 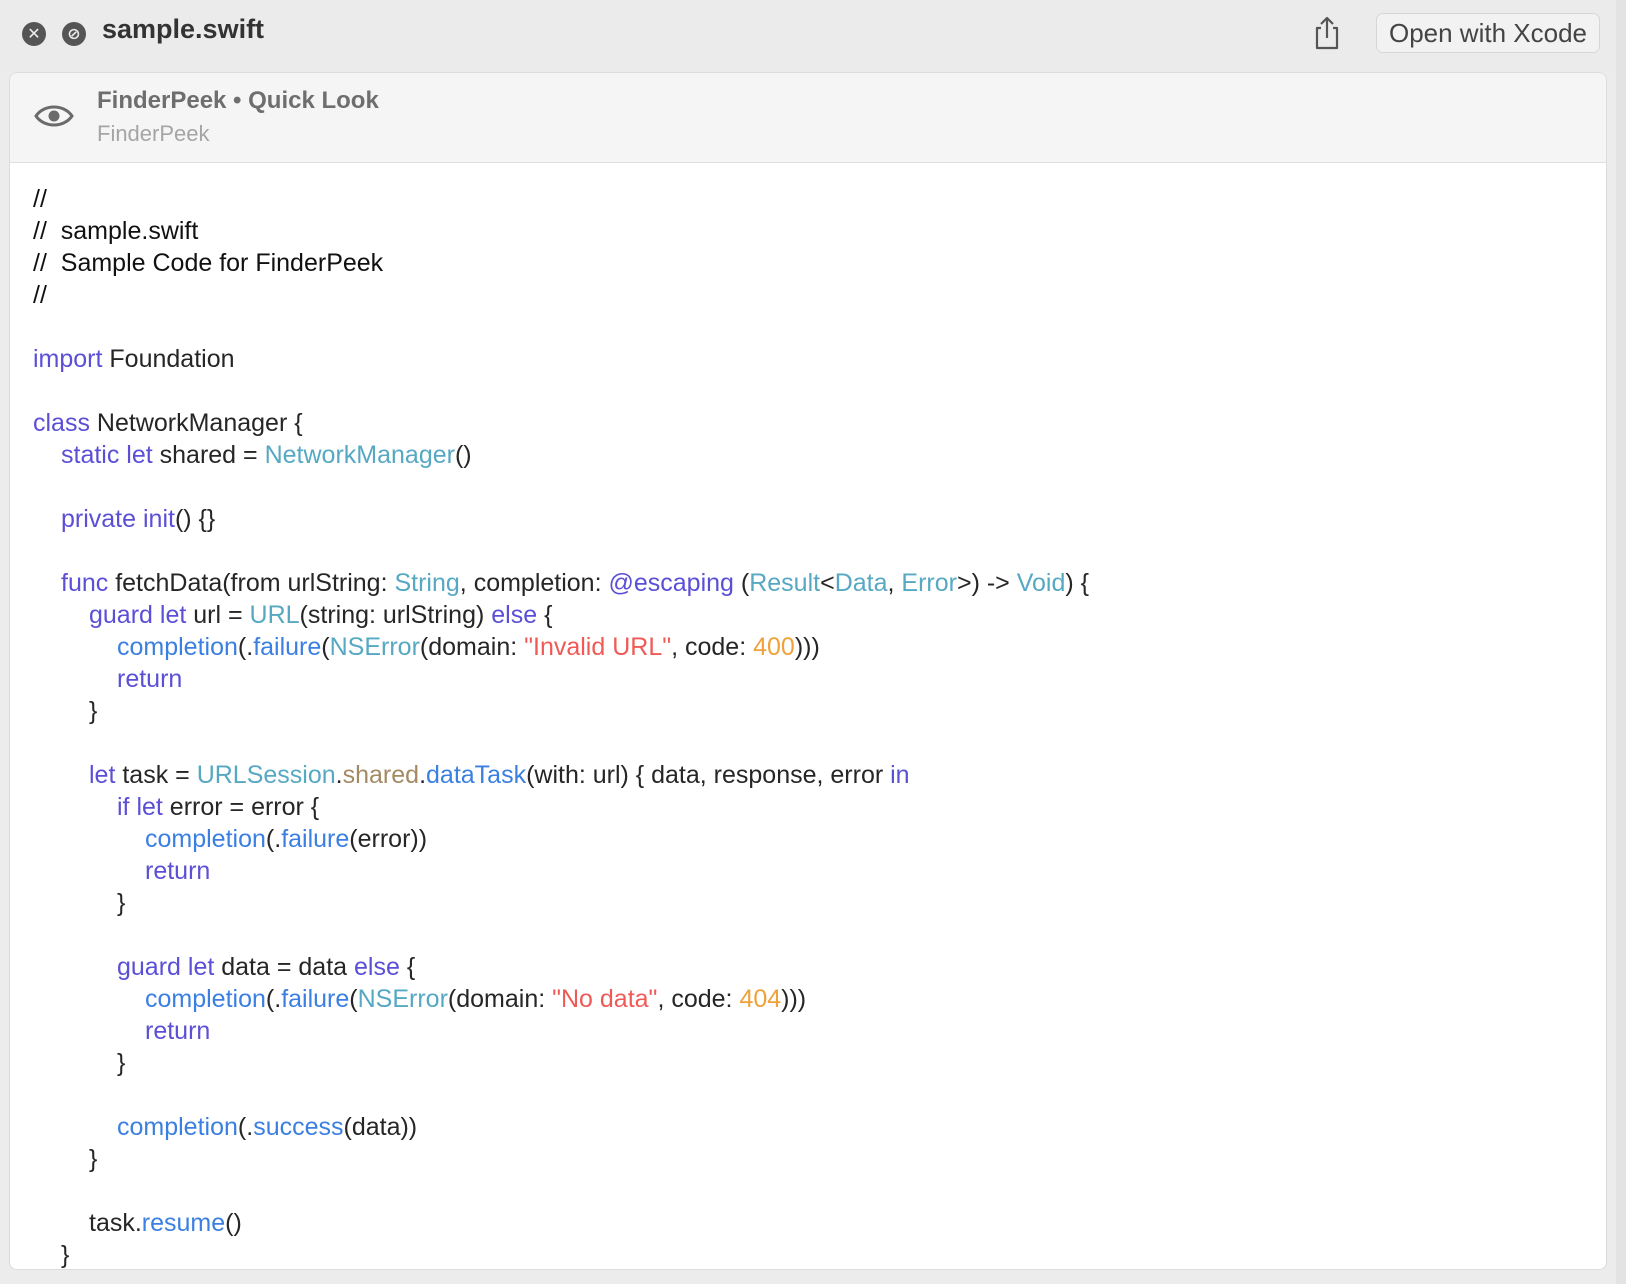 I want to click on code-token: >) ->, so click(x=986, y=583).